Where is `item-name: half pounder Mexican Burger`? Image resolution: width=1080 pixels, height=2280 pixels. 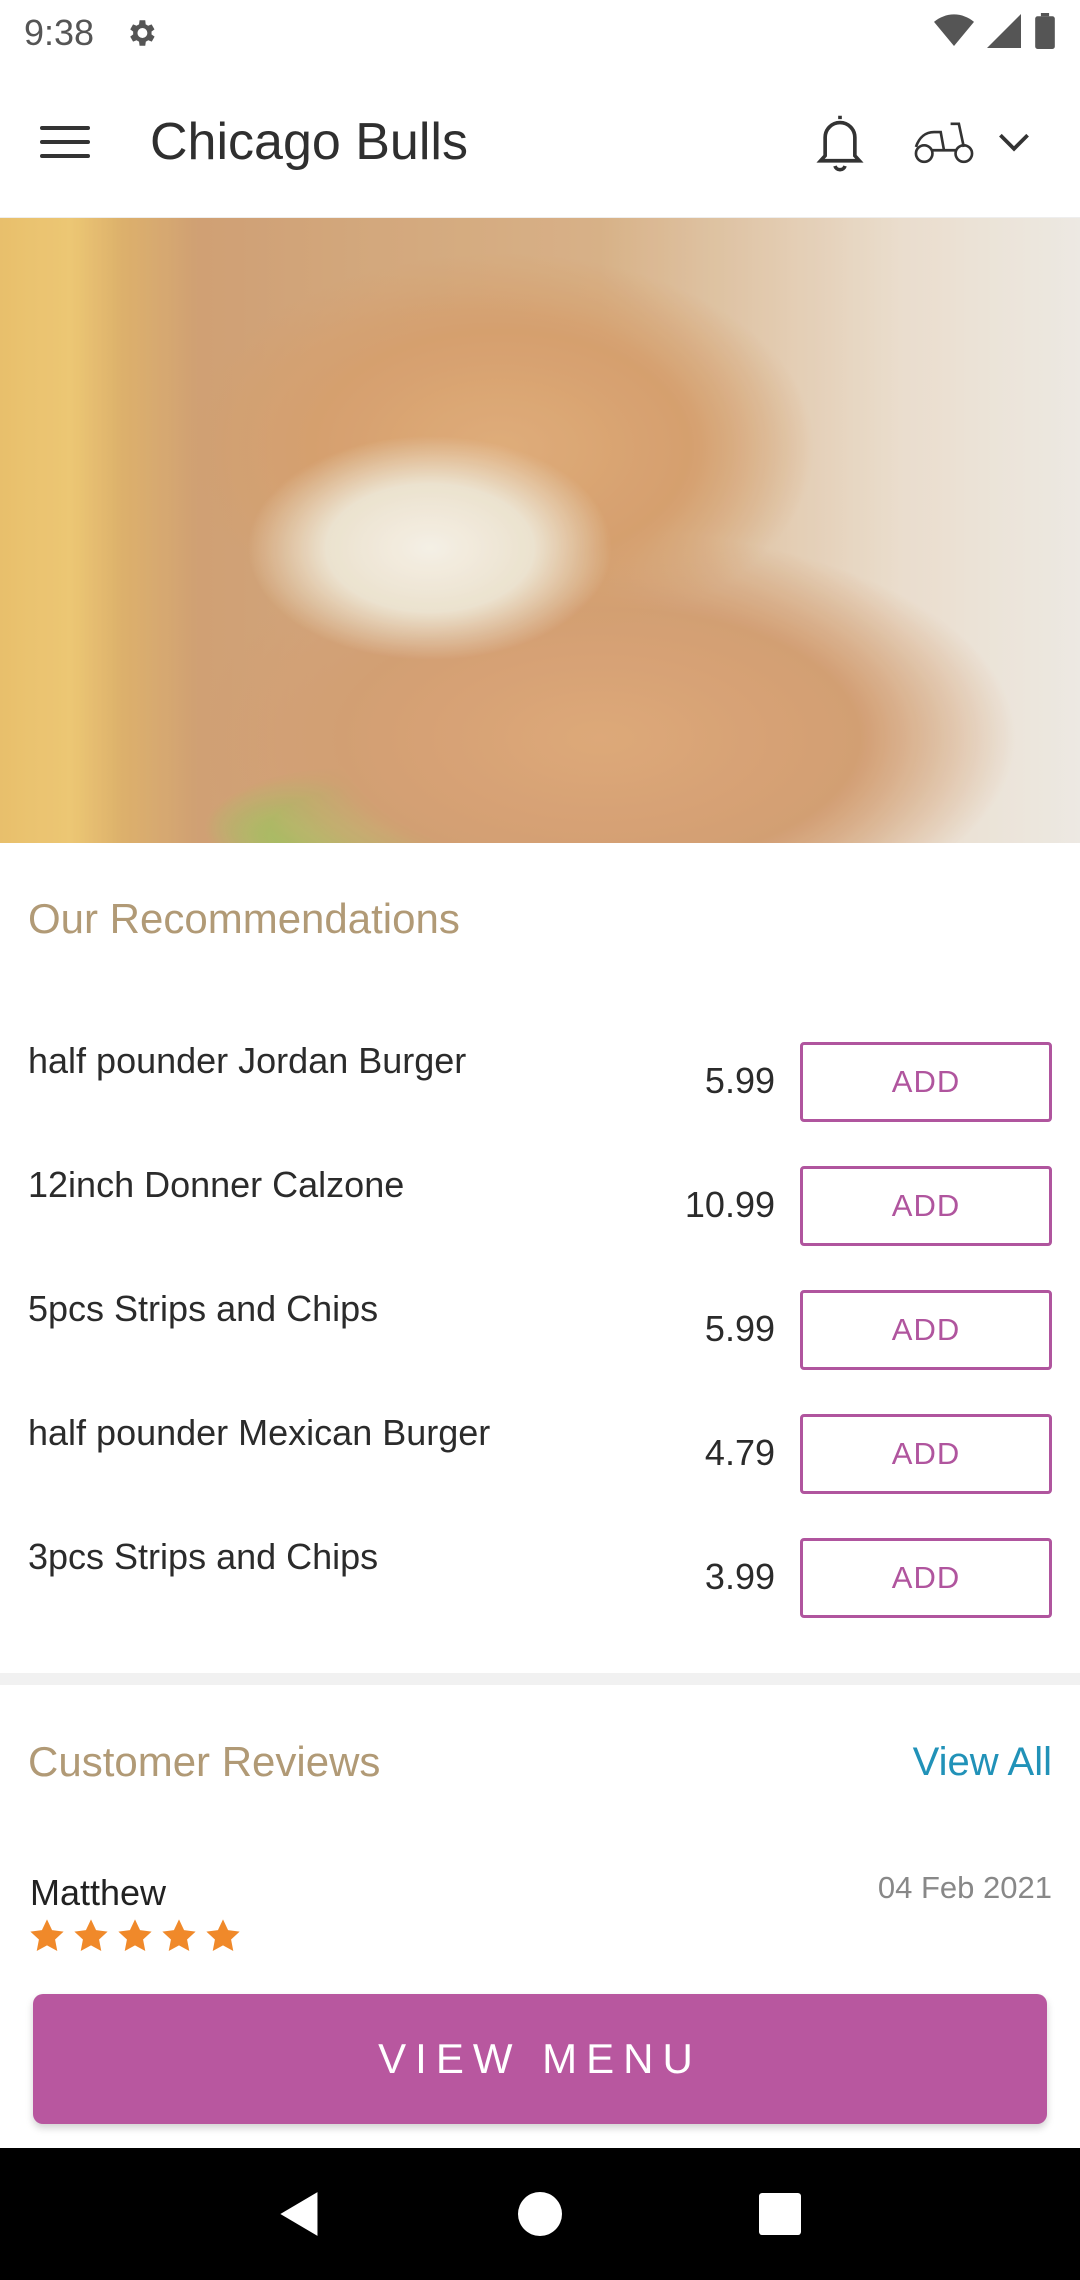 item-name: half pounder Mexican Burger is located at coordinates (259, 1432).